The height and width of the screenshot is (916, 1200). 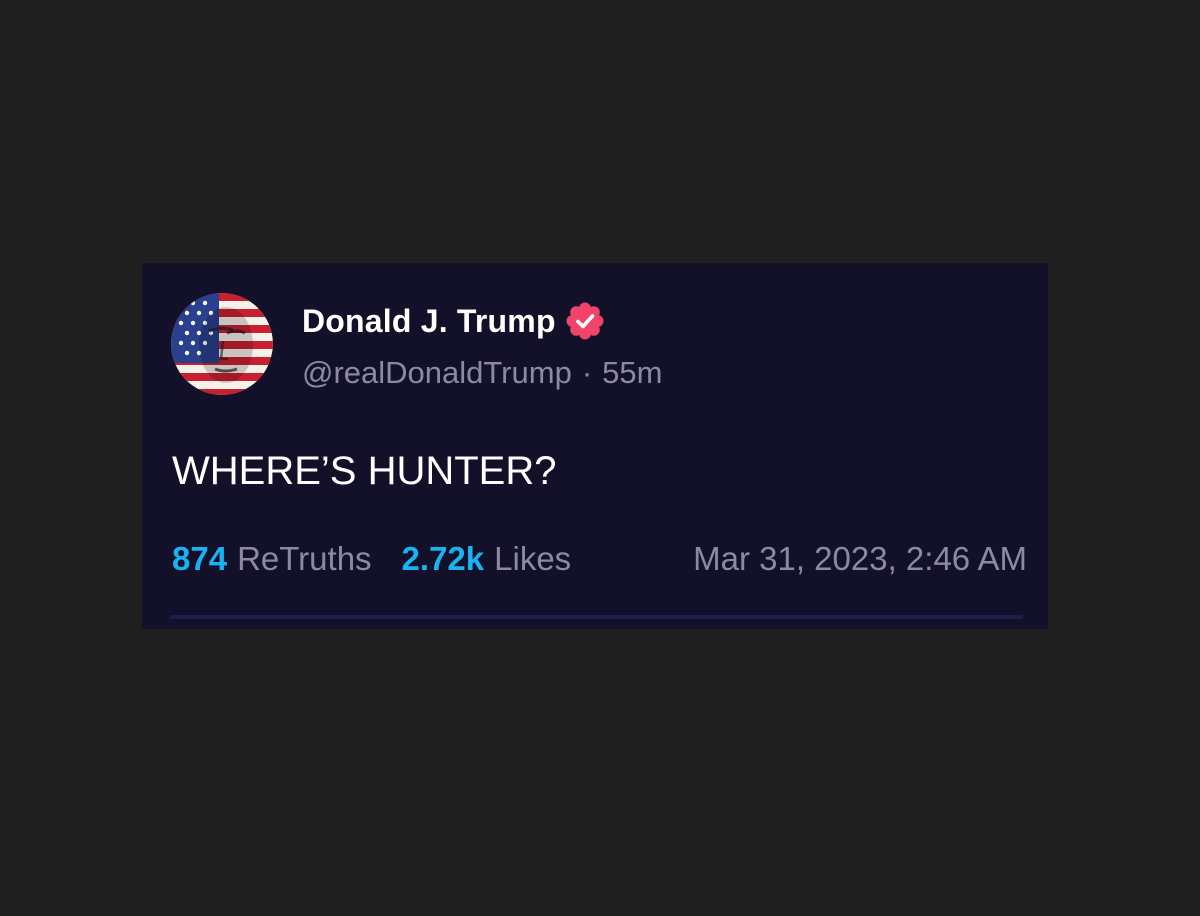 I want to click on likes-label: Likes, so click(x=533, y=558).